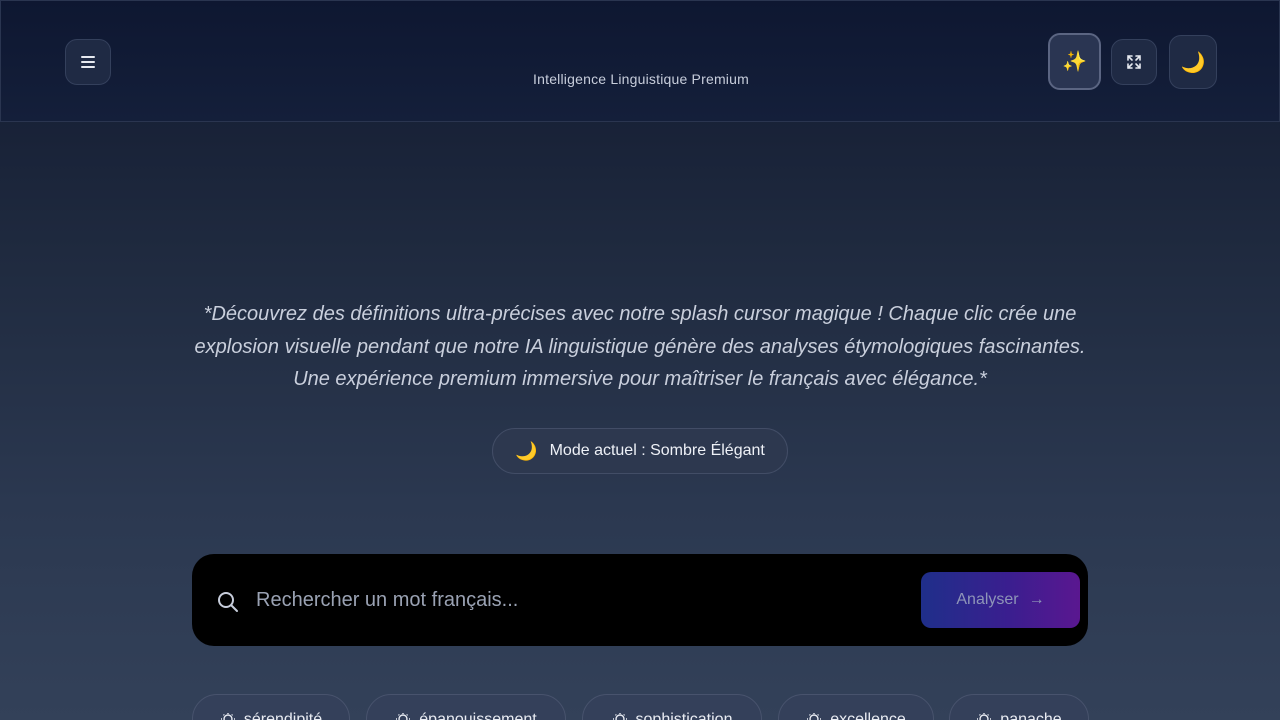  I want to click on current-mode-badge: 🌙 Mode actuel : Sombre Élégant, so click(640, 451).